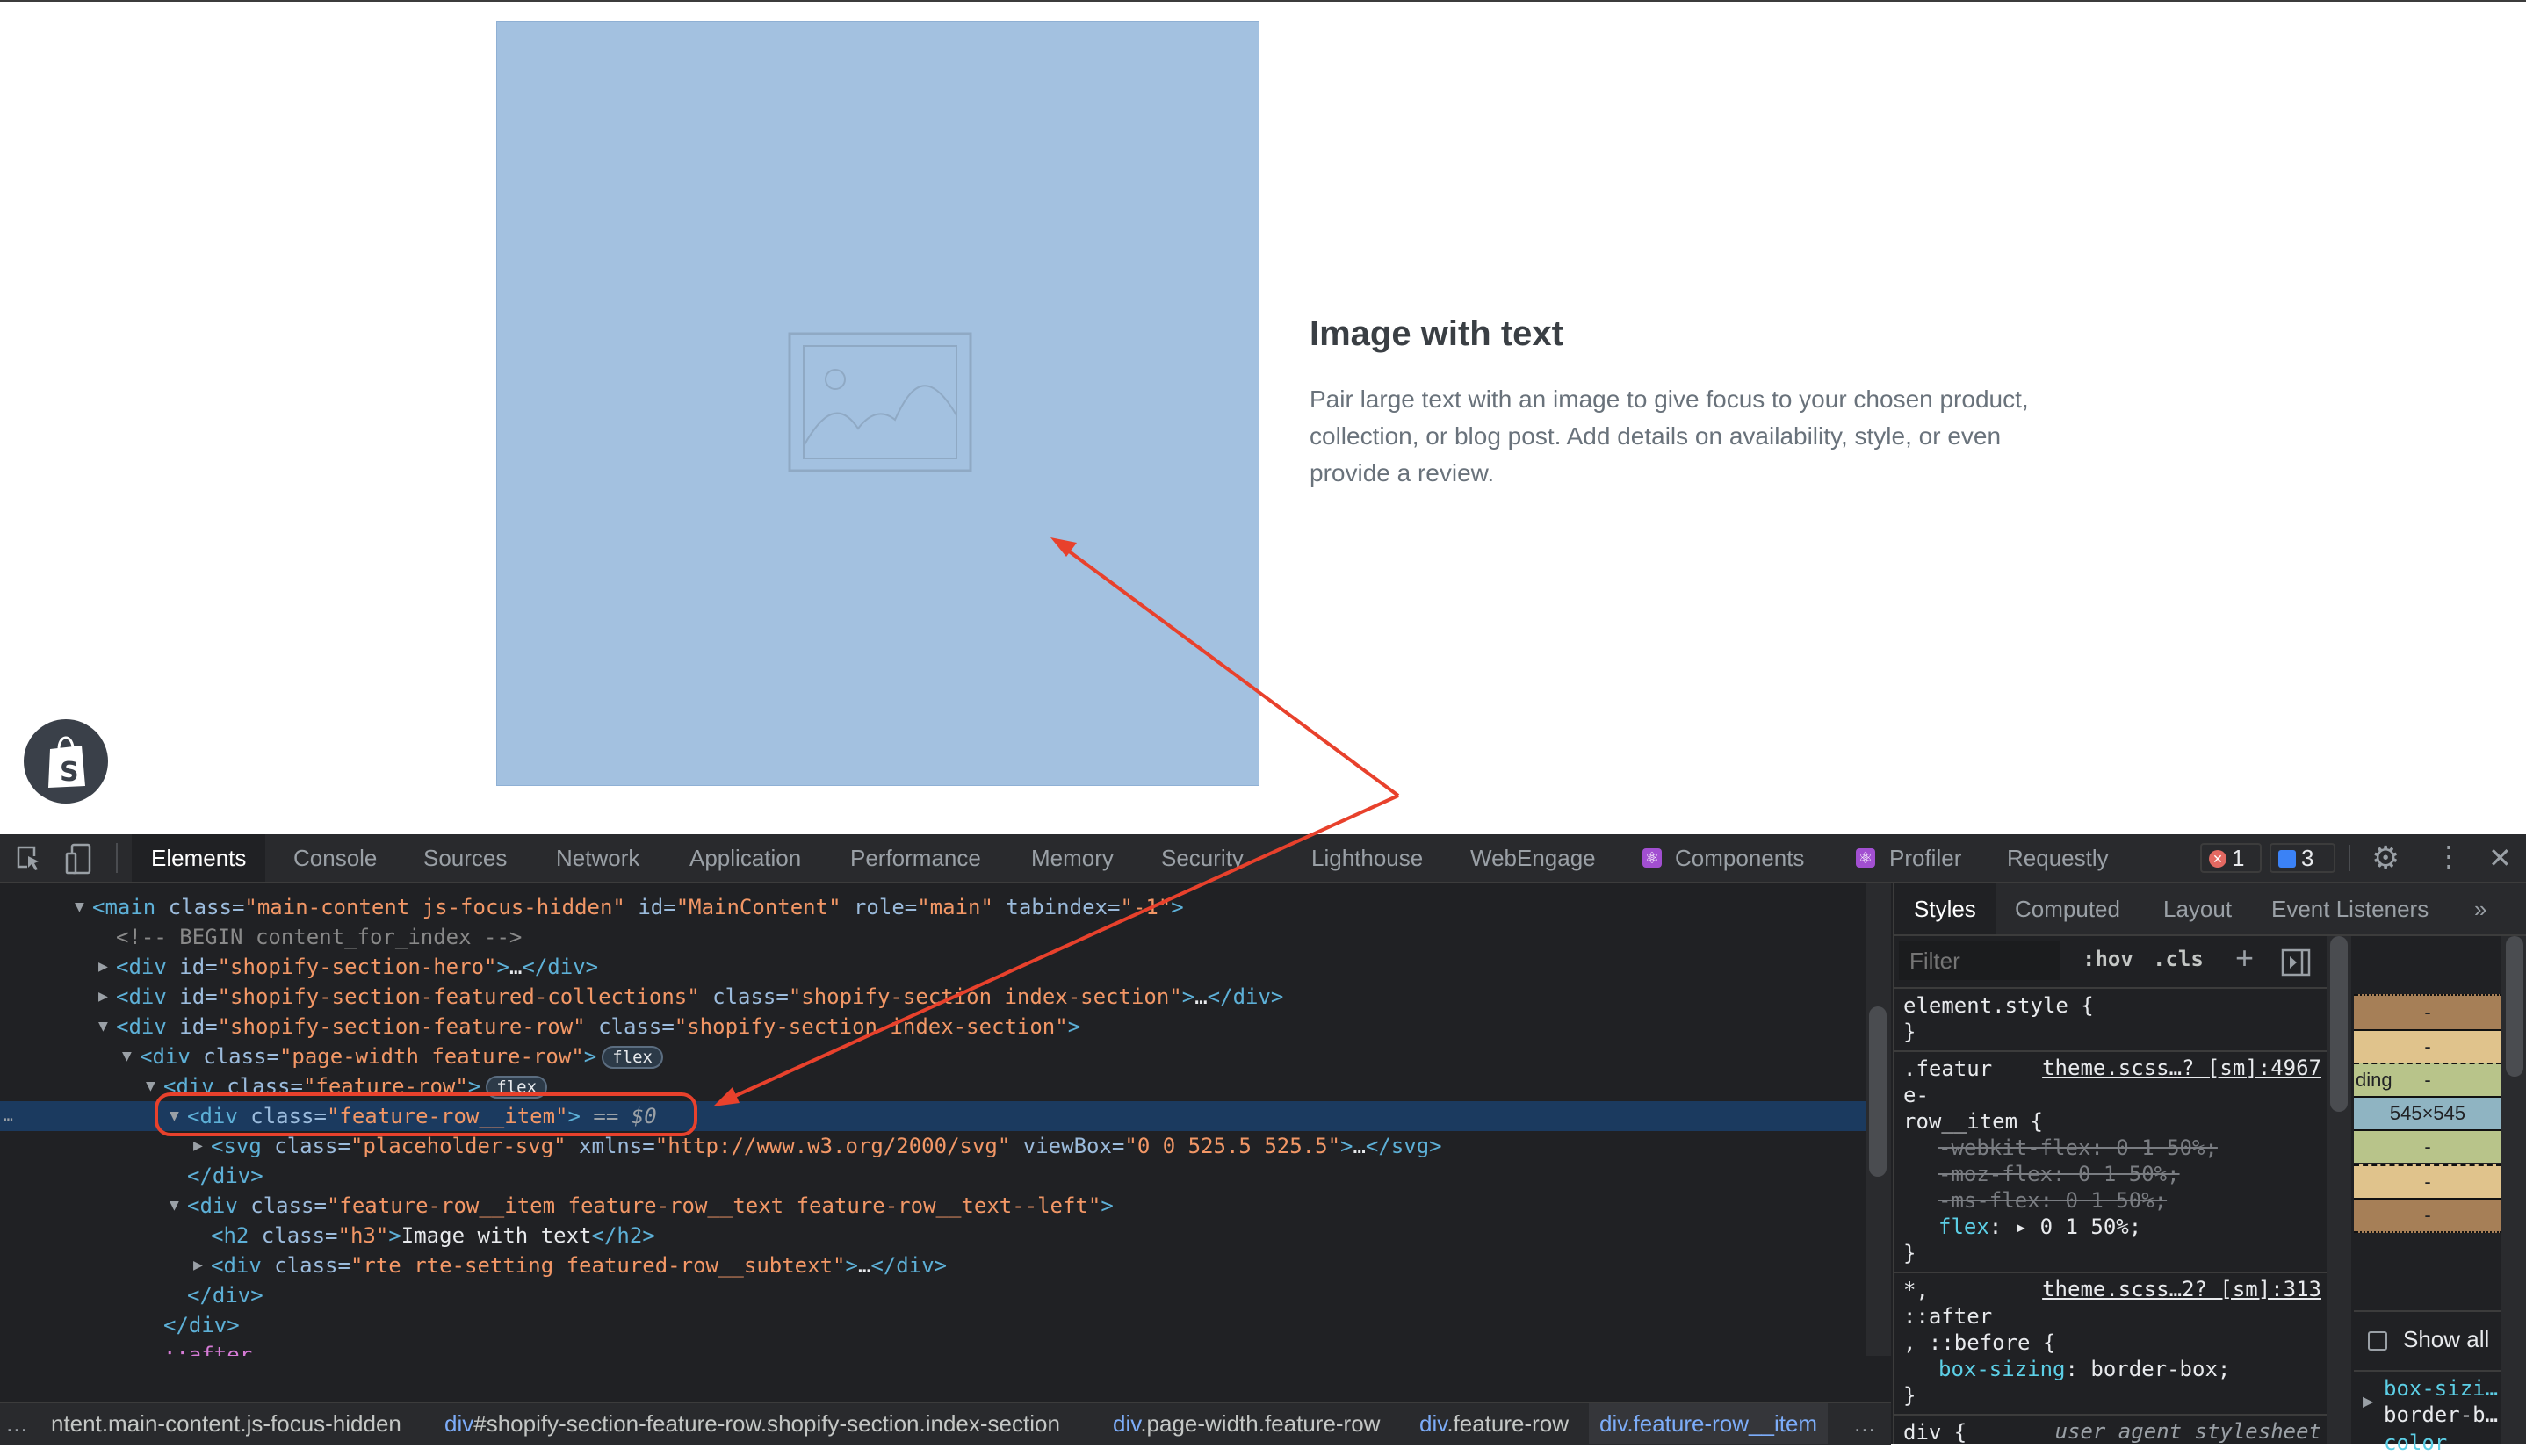  What do you see at coordinates (2427, 1080) in the screenshot?
I see `padding-value: -` at bounding box center [2427, 1080].